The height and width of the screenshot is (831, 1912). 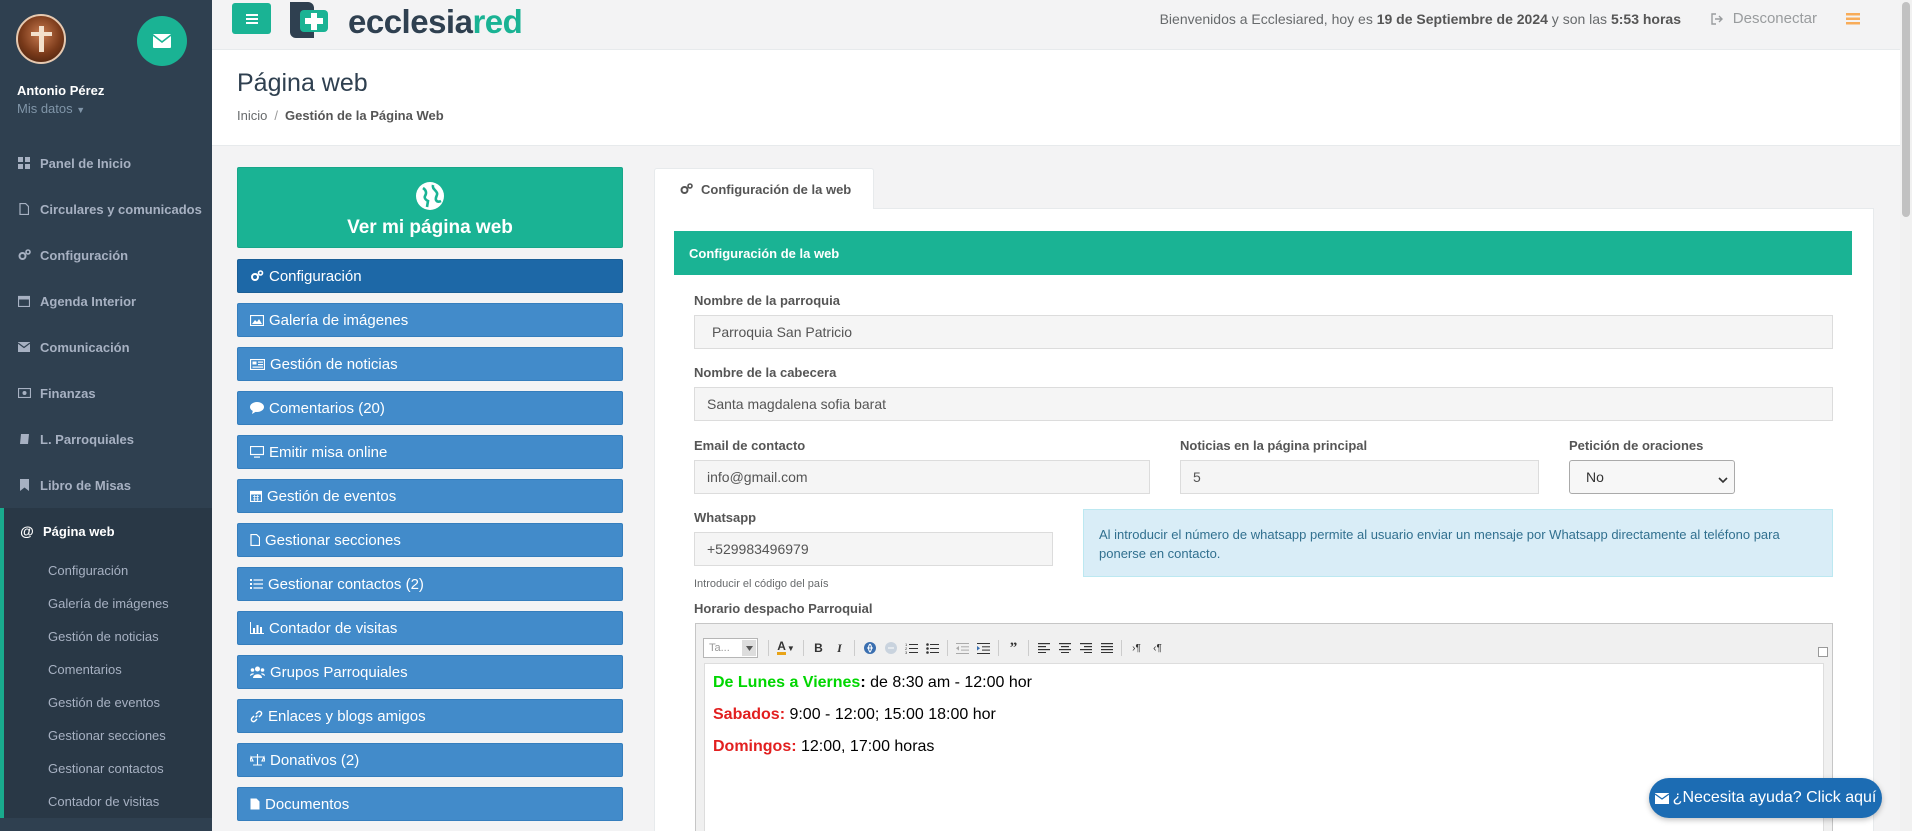 What do you see at coordinates (776, 189) in the screenshot?
I see `tab-label: Configuración de la web` at bounding box center [776, 189].